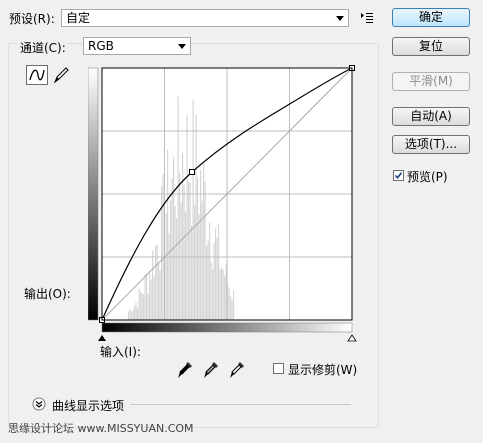 Image resolution: width=483 pixels, height=443 pixels. I want to click on curve-point-tool-icon, so click(37, 75).